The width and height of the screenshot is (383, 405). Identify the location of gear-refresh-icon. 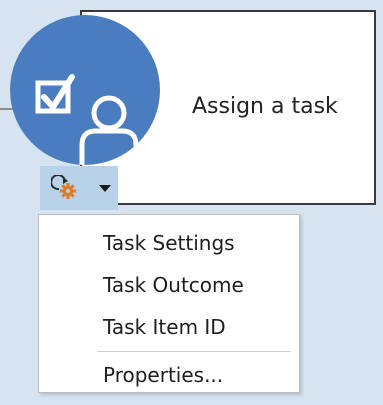
(64, 187).